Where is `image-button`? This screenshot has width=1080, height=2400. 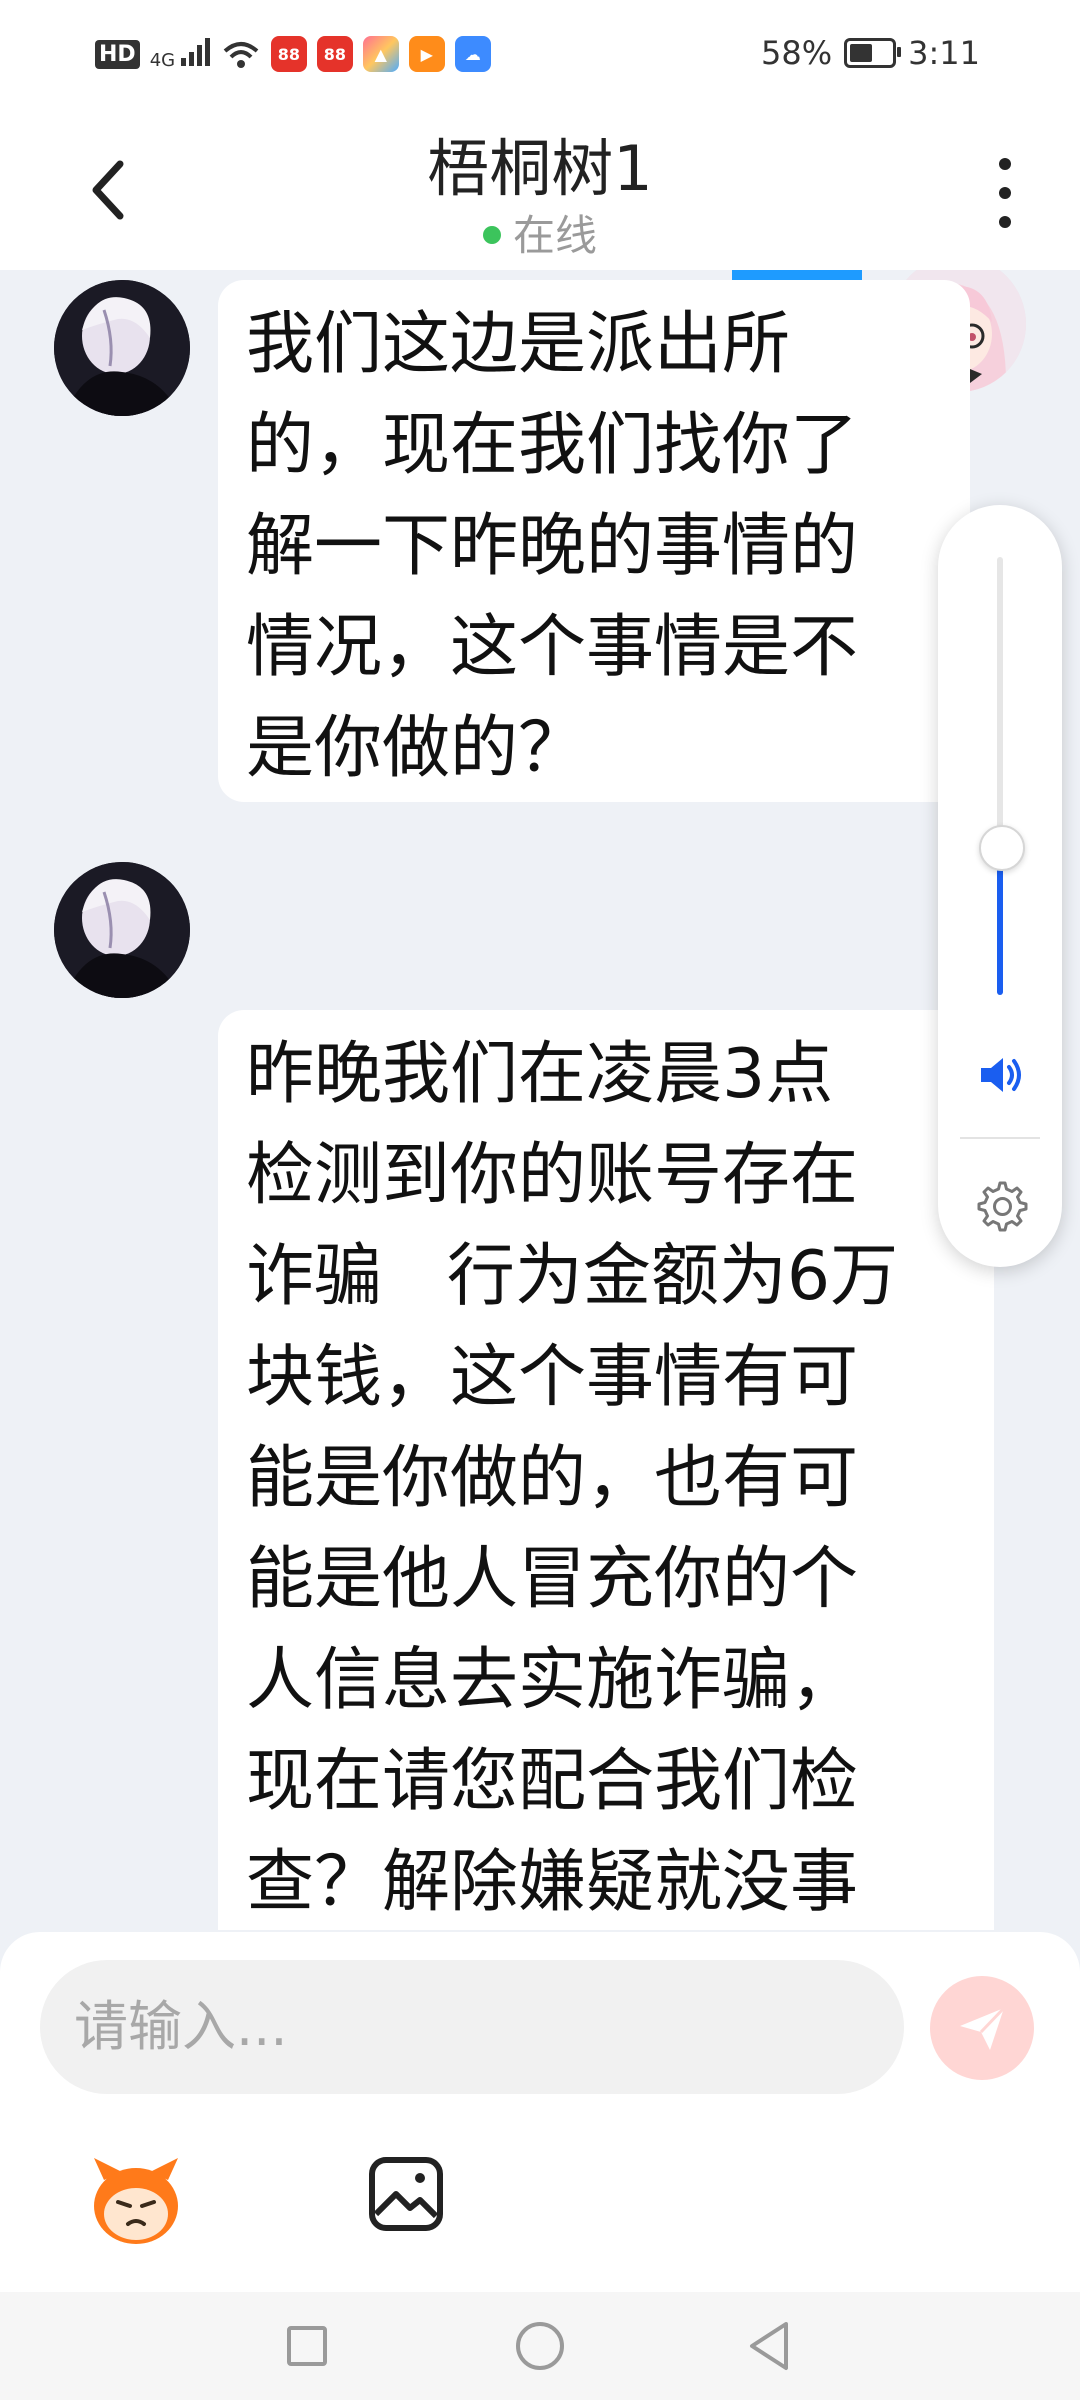 image-button is located at coordinates (406, 2194).